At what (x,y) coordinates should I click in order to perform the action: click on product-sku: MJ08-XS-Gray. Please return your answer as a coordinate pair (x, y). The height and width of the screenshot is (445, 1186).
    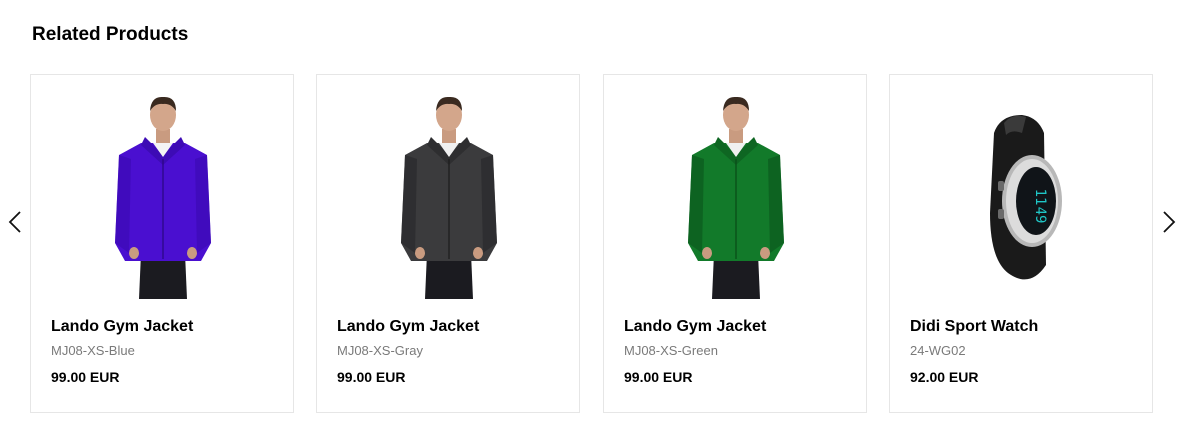
    Looking at the image, I should click on (380, 350).